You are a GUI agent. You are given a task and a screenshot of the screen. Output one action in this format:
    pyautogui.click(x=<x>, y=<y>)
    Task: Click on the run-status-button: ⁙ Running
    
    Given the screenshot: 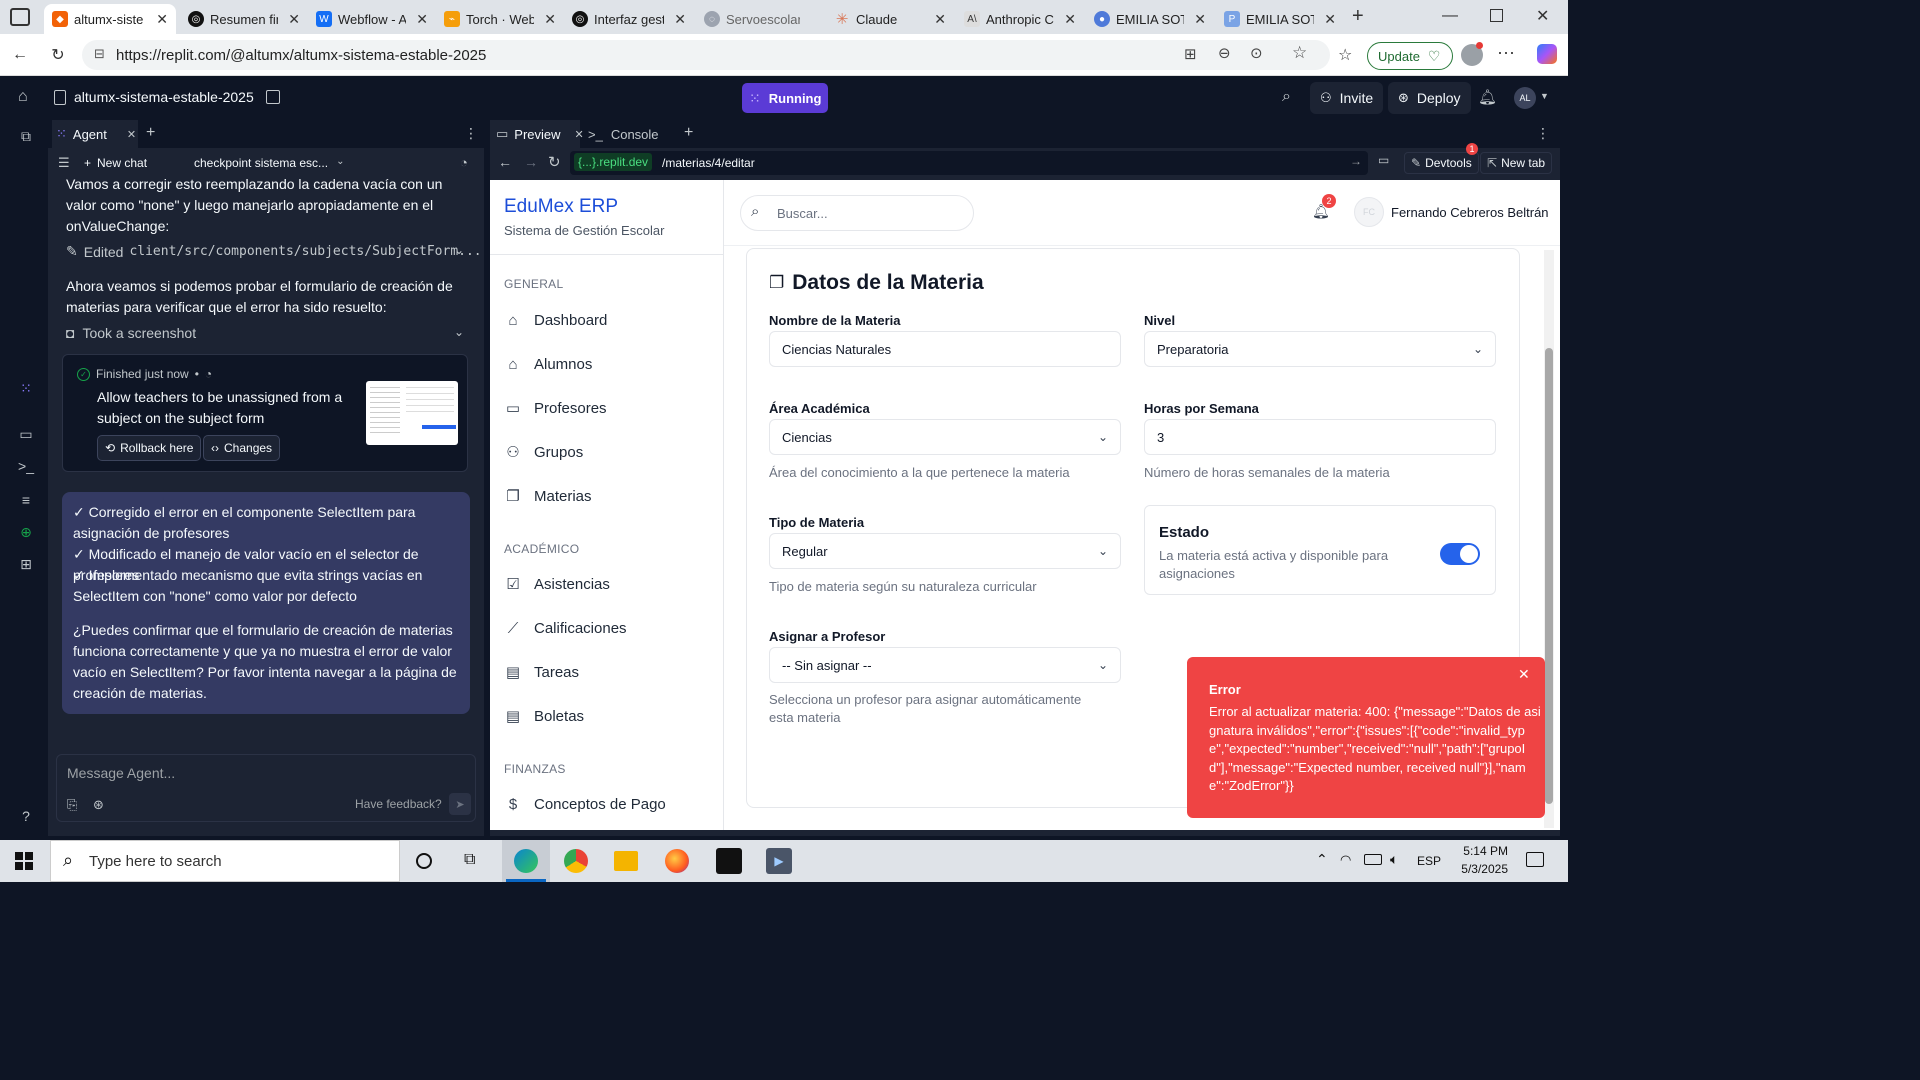 What is the action you would take?
    pyautogui.click(x=785, y=98)
    